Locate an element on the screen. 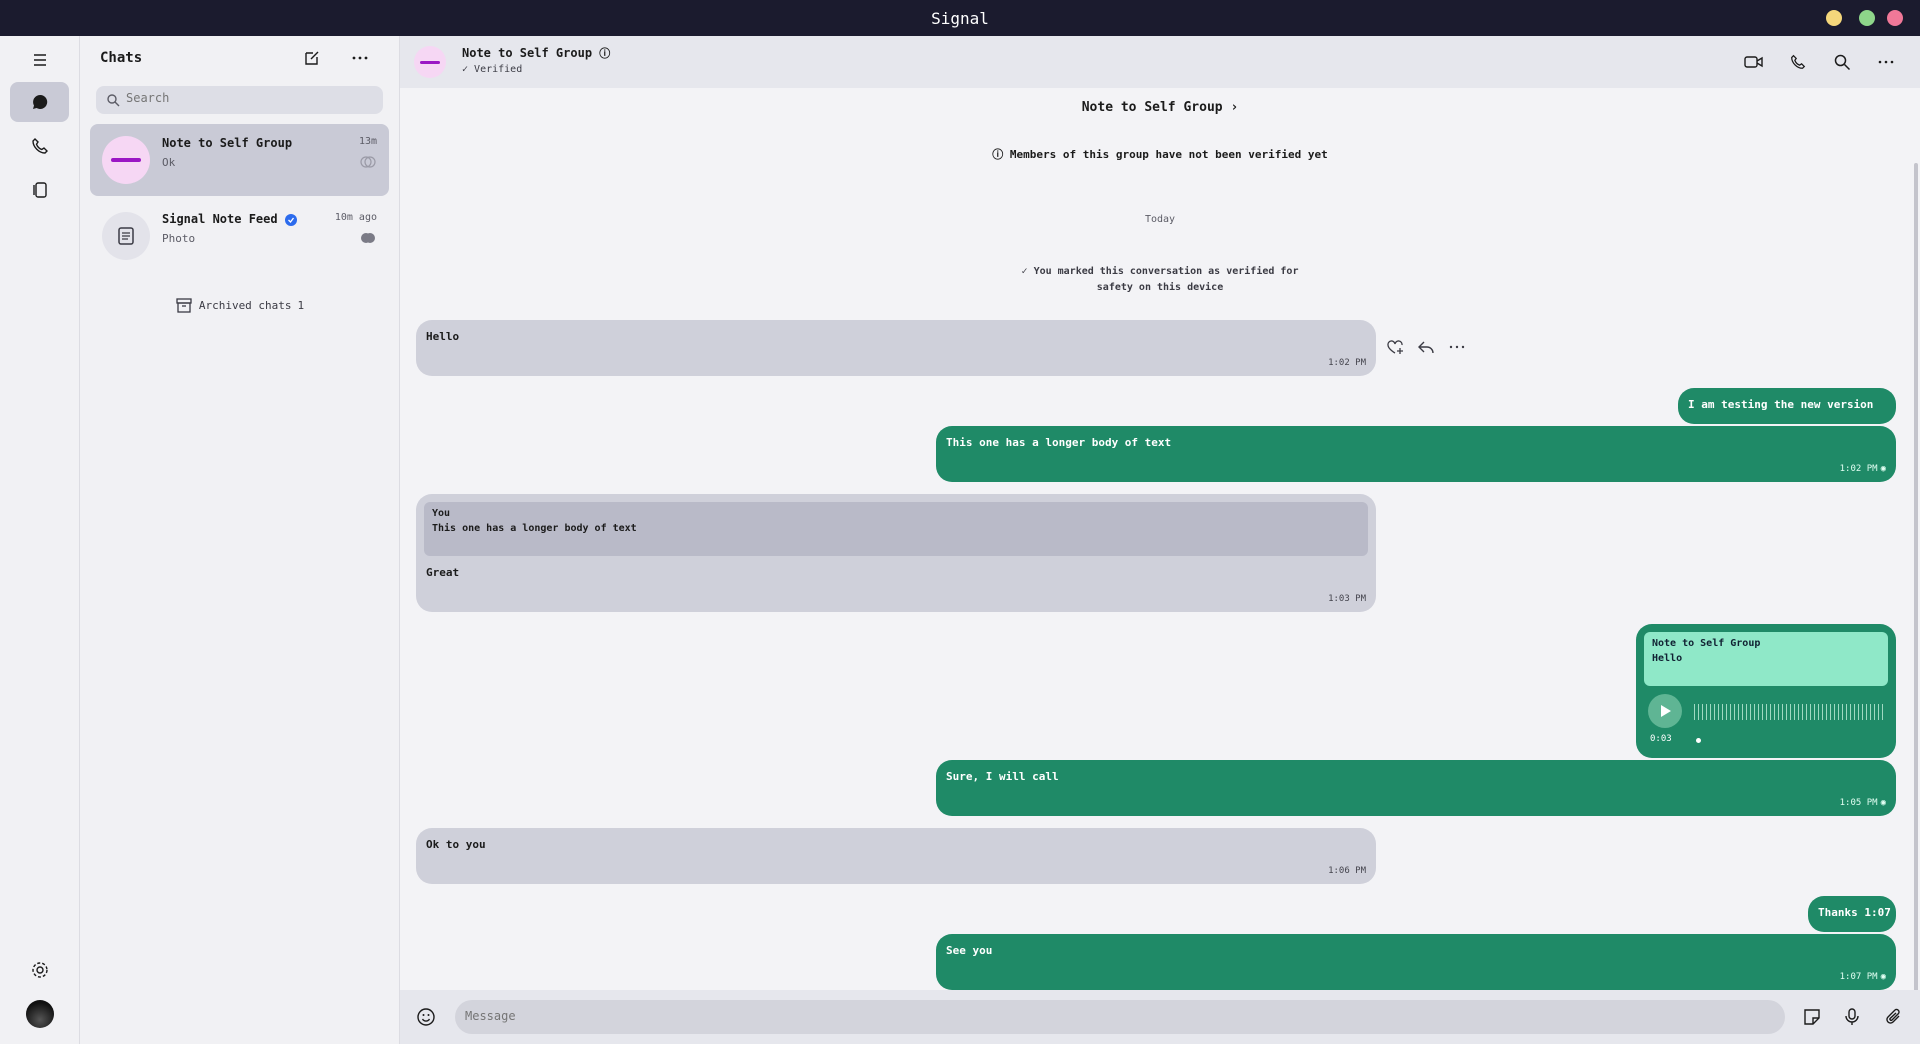 Image resolution: width=1920 pixels, height=1044 pixels. reply-icon is located at coordinates (1426, 347).